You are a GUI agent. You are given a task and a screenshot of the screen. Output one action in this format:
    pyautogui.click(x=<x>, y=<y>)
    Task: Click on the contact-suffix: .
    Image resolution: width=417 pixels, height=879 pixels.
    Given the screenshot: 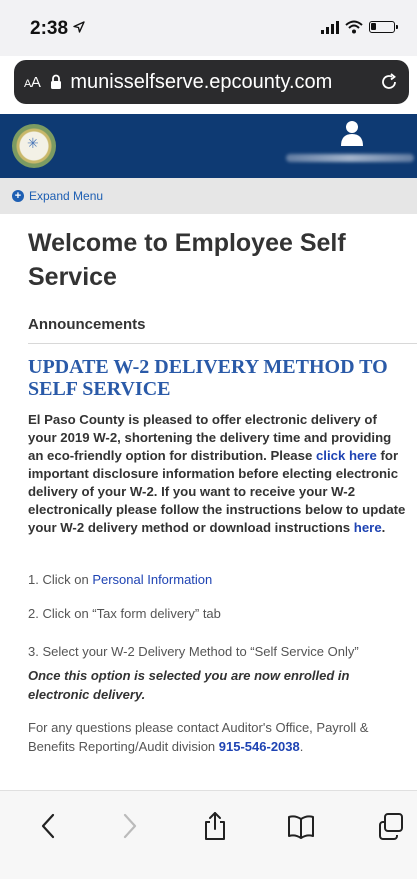 What is the action you would take?
    pyautogui.click(x=301, y=746)
    